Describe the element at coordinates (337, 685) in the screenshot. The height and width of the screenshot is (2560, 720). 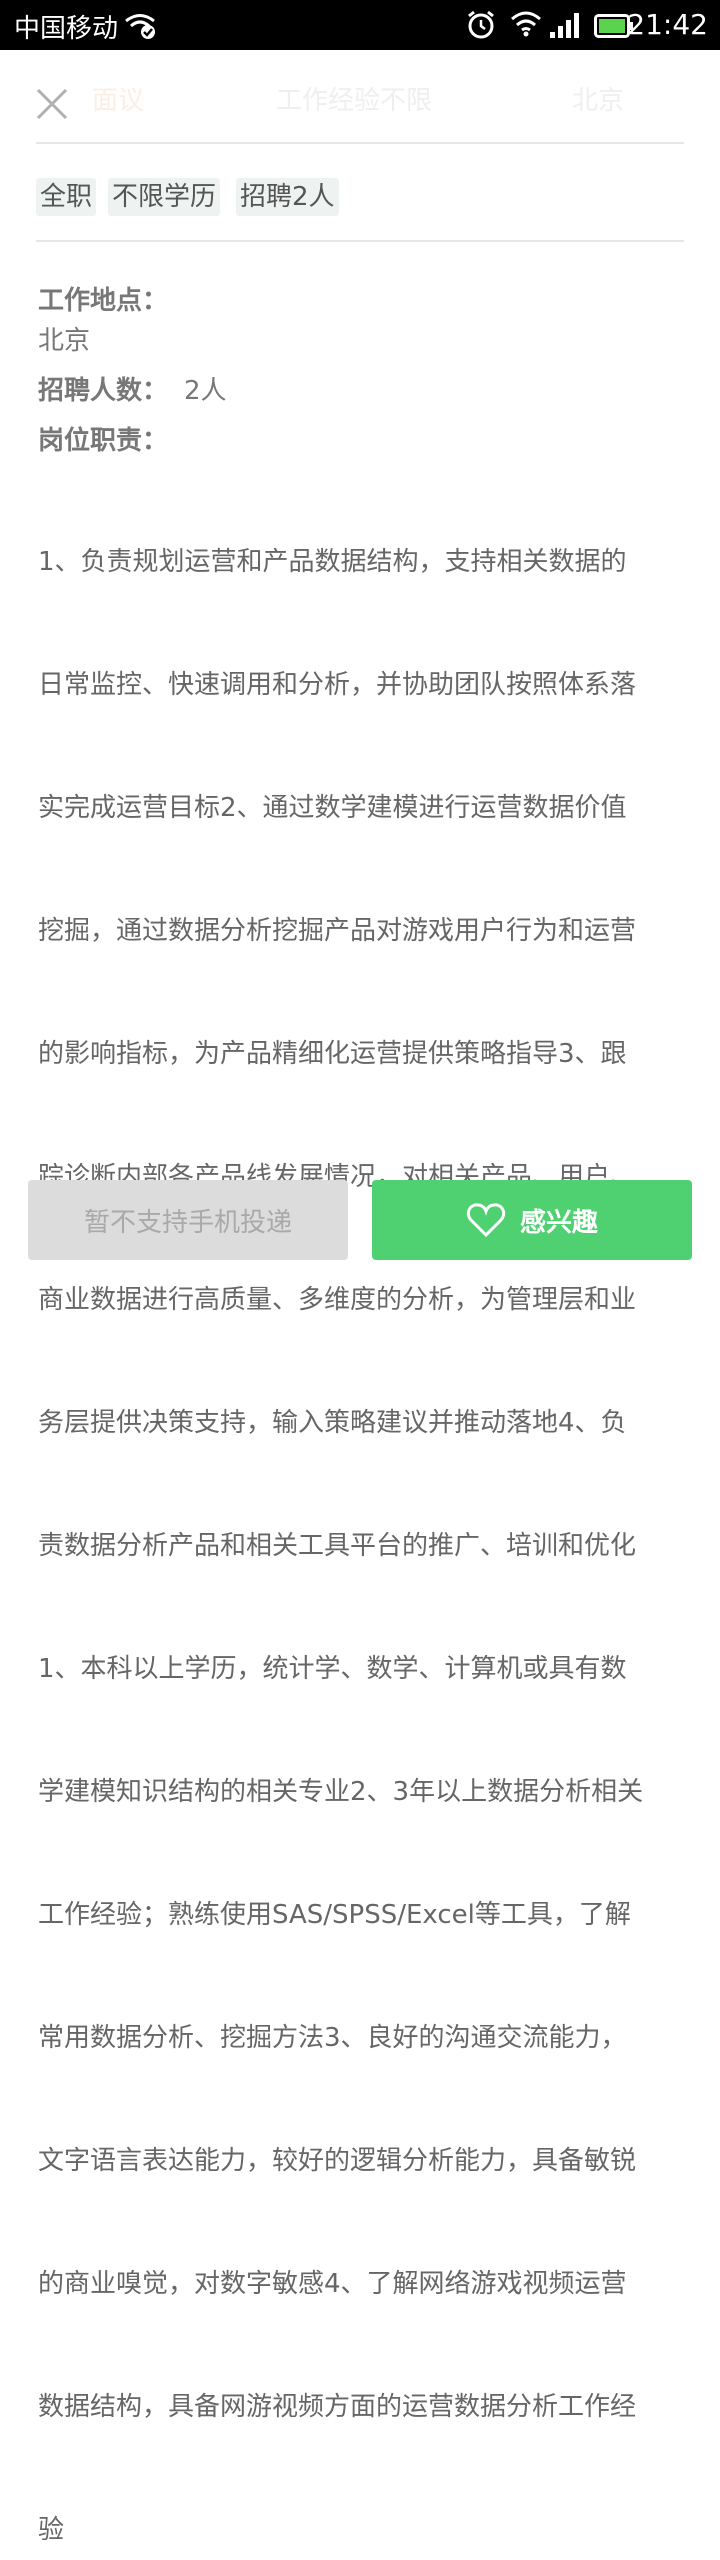
I see `duties-line: 日常监控、快速调用和分析，并协助团队按照体系落` at that location.